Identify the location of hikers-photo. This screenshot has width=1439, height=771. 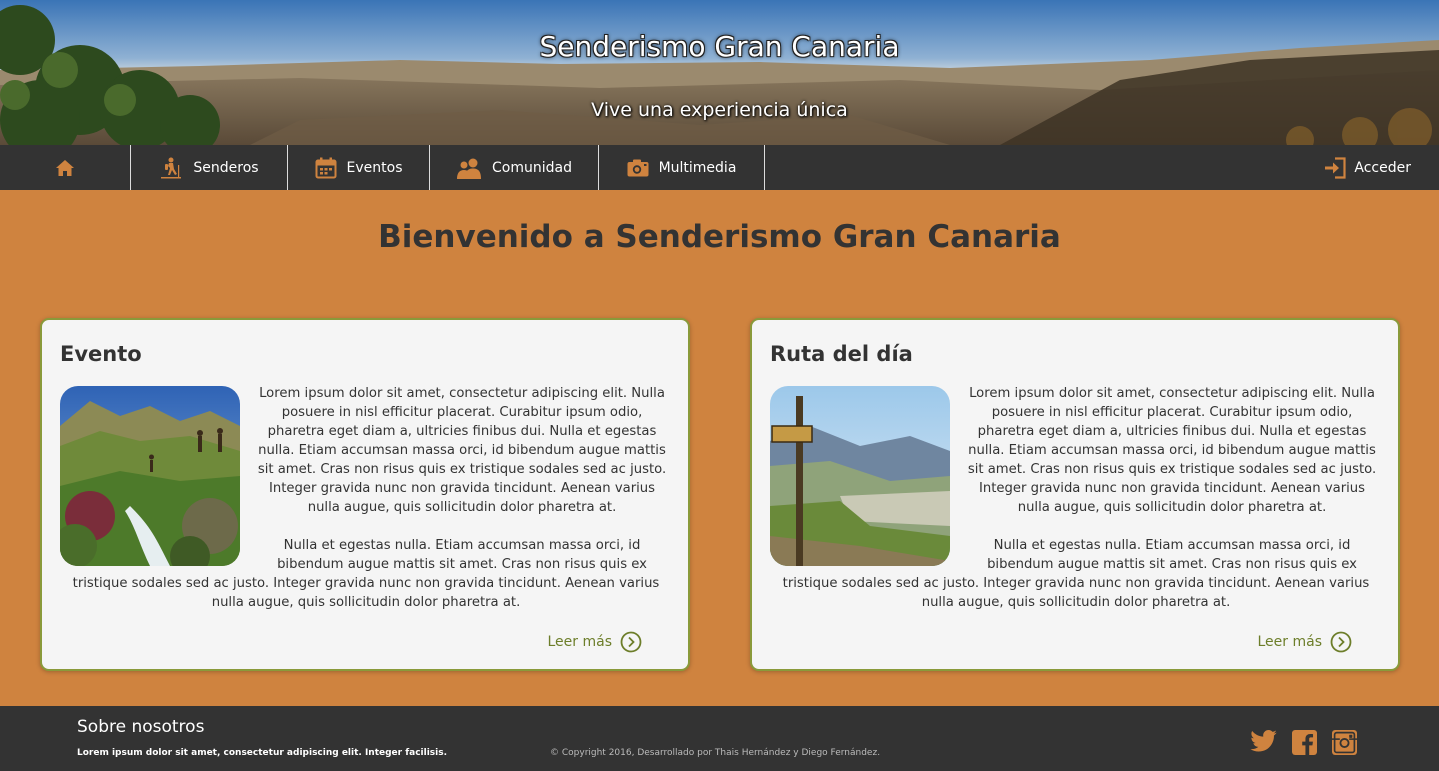
(150, 476).